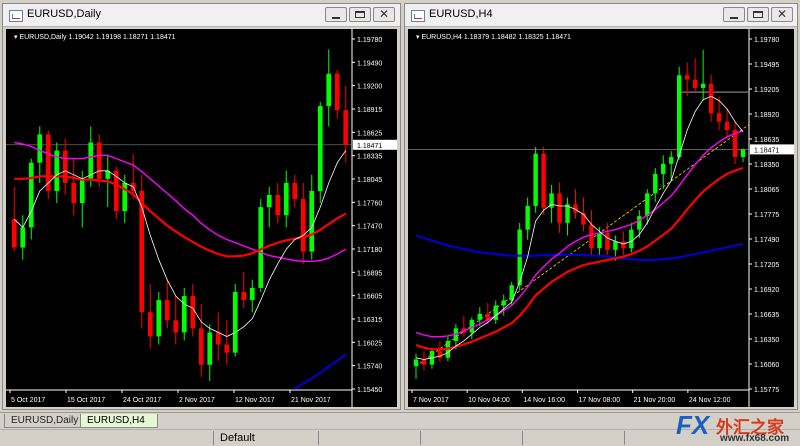 This screenshot has height=446, width=800. What do you see at coordinates (766, 165) in the screenshot?
I see `price-tick-label: 1.18350` at bounding box center [766, 165].